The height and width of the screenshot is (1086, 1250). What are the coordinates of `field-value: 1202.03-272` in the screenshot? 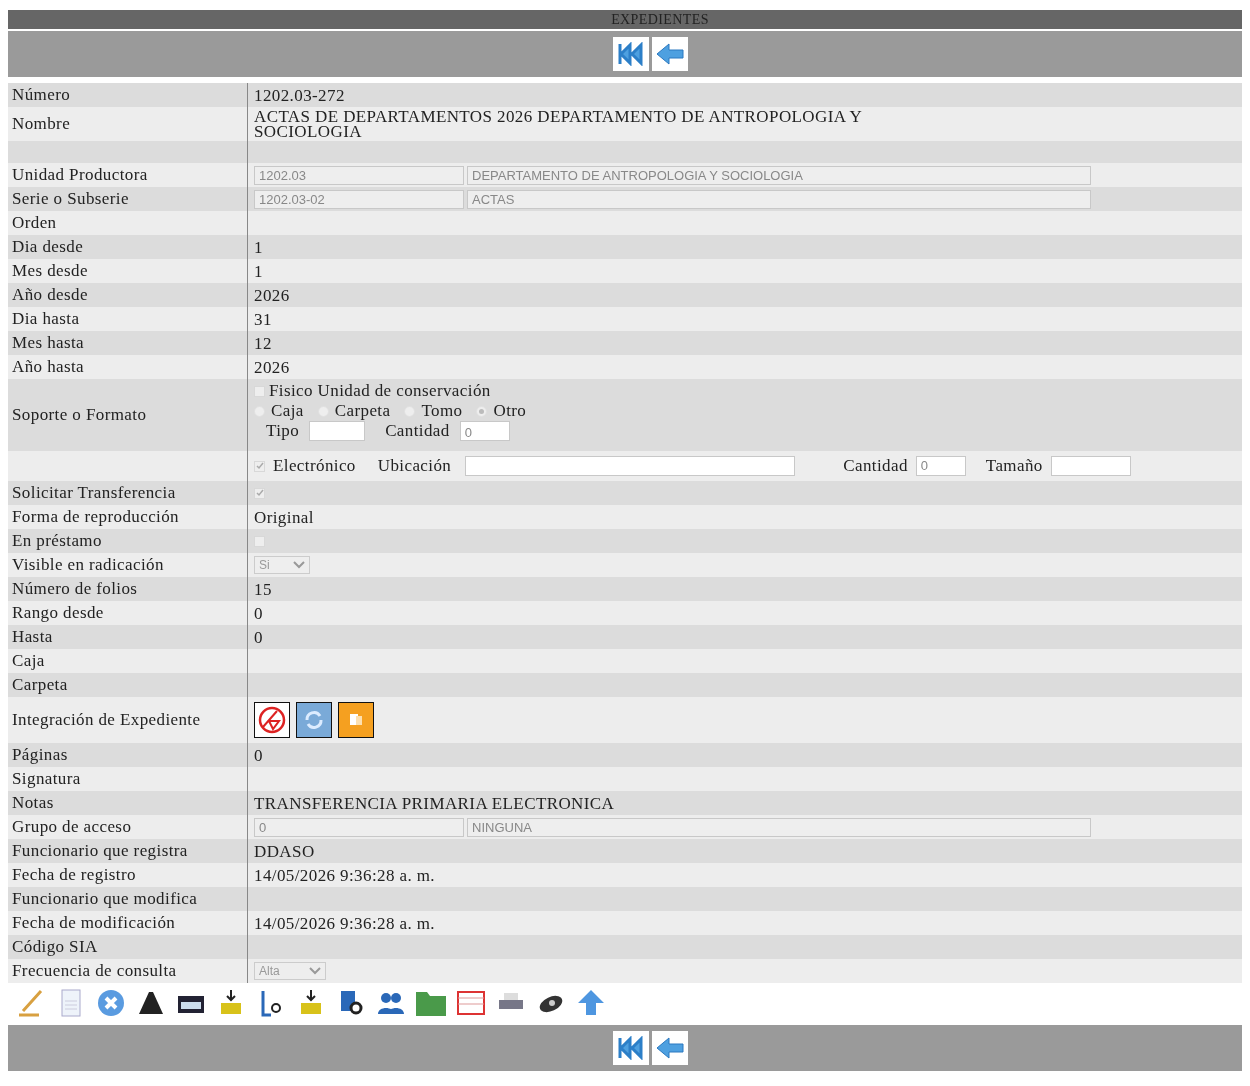 It's located at (299, 95).